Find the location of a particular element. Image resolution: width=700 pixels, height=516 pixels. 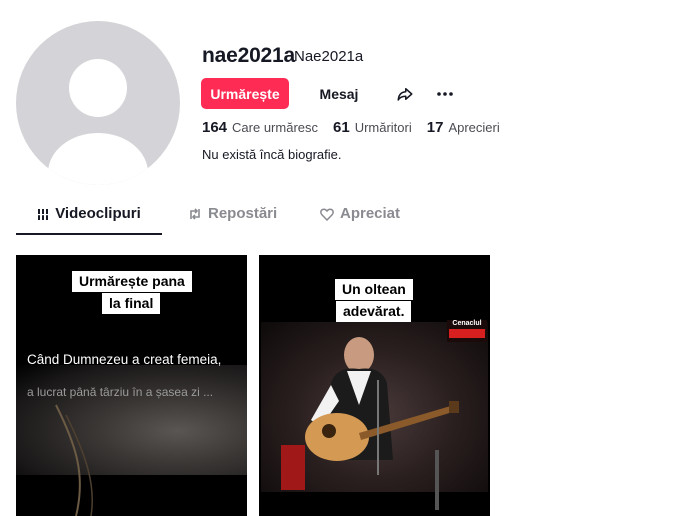

video-caption-line: la final is located at coordinates (131, 303).